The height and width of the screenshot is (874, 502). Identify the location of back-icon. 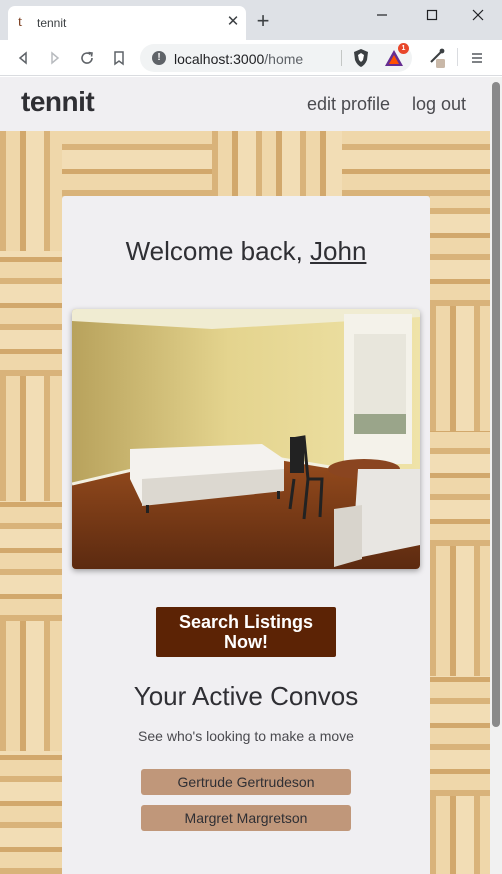
(23, 58).